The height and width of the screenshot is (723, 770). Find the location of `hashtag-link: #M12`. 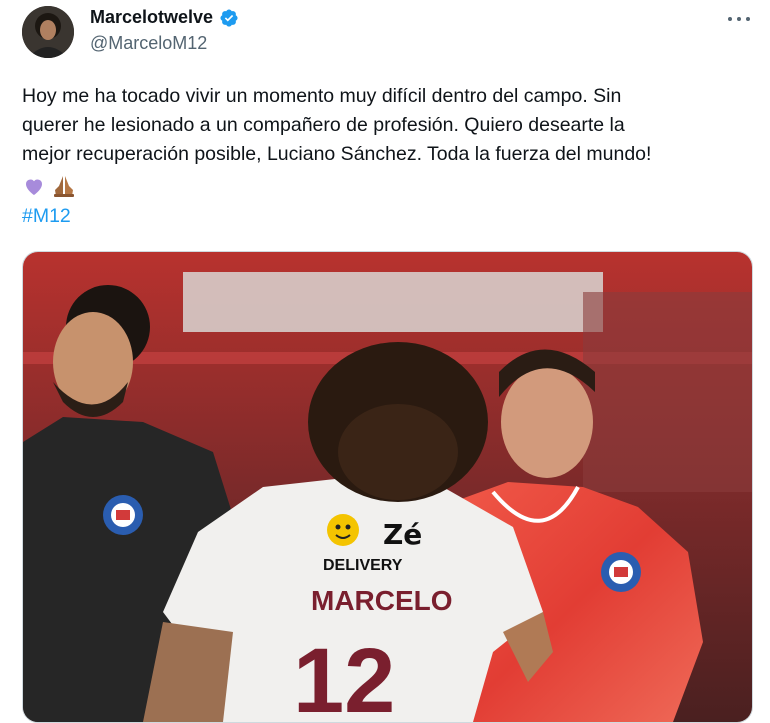

hashtag-link: #M12 is located at coordinates (46, 216).